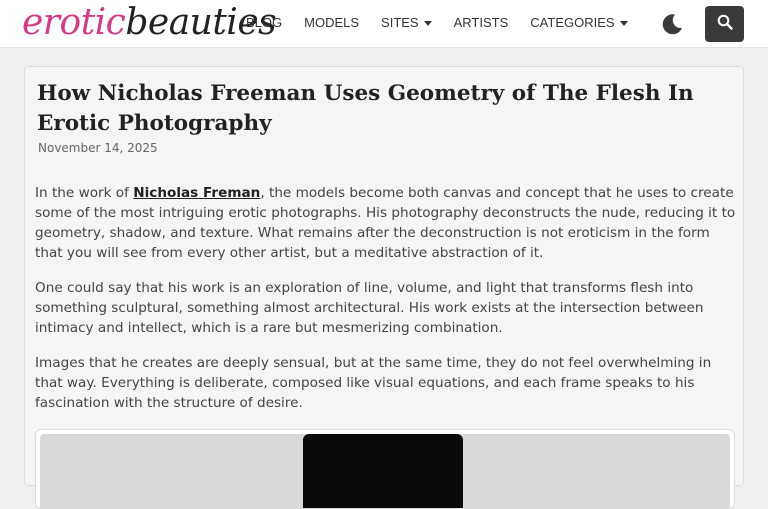  I want to click on nav-label: ARTISTS, so click(481, 22).